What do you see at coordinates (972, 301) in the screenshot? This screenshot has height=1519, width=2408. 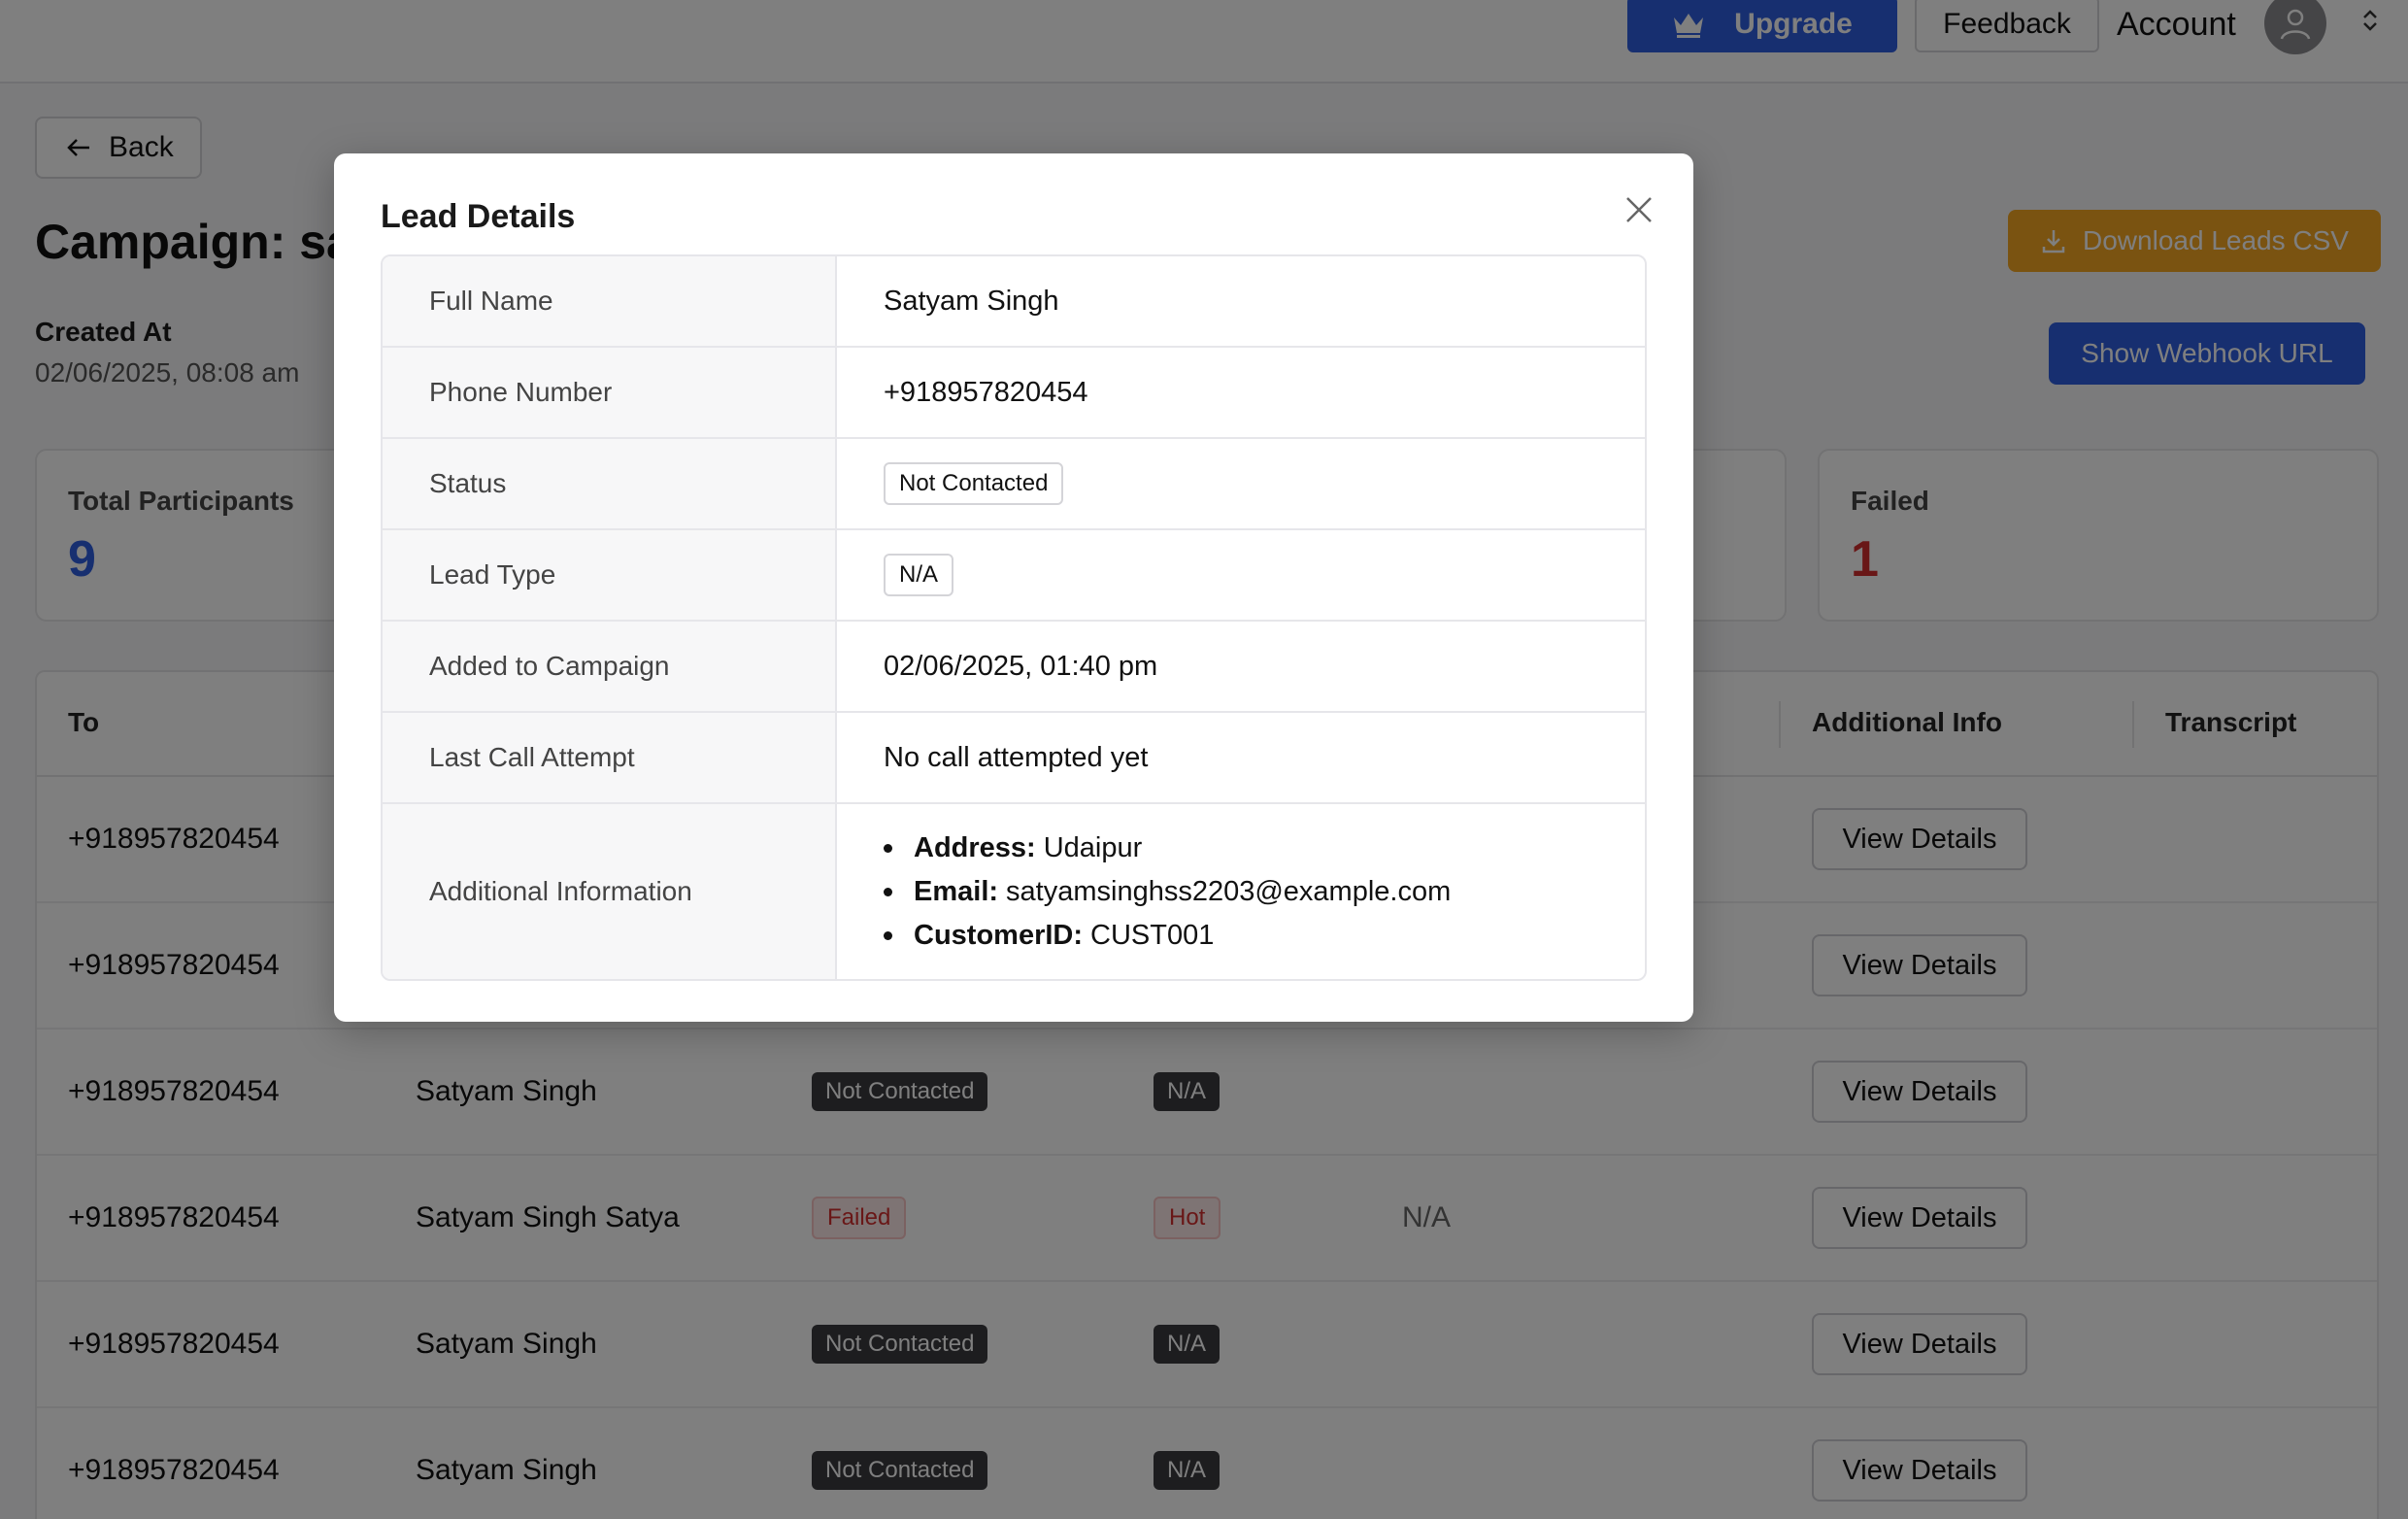 I see `detail-value: Satyam Singh` at bounding box center [972, 301].